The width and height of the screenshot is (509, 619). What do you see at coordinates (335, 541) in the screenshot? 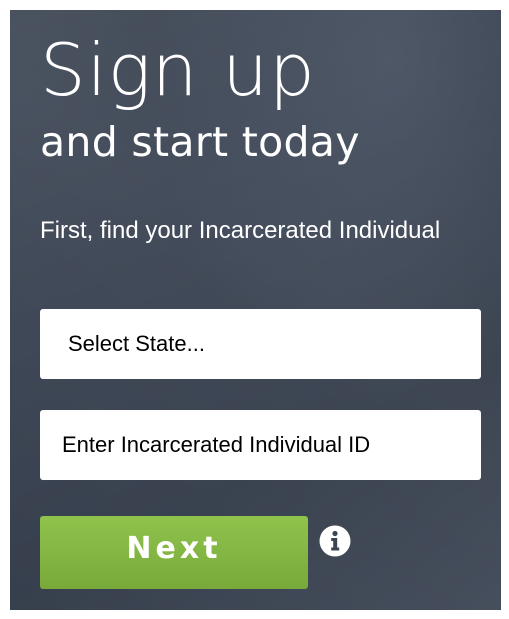
I see `info-icon` at bounding box center [335, 541].